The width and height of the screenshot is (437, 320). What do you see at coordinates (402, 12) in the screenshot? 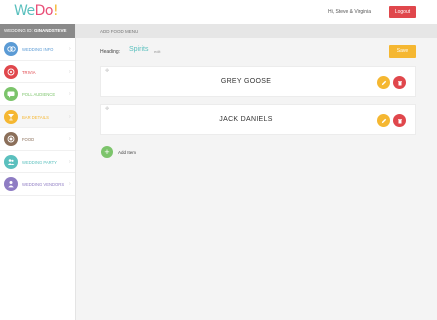
I see `logout-button: Logout` at bounding box center [402, 12].